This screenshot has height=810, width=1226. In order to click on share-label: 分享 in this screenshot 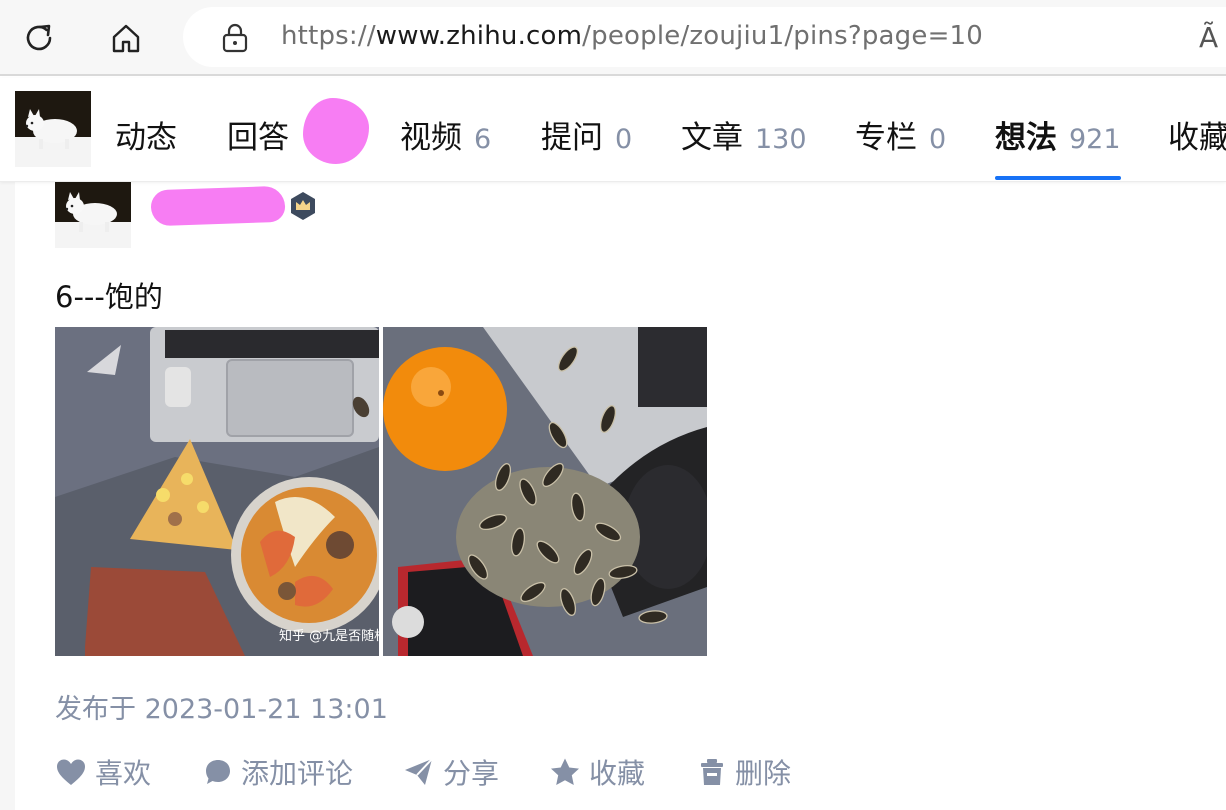, I will do `click(471, 773)`.